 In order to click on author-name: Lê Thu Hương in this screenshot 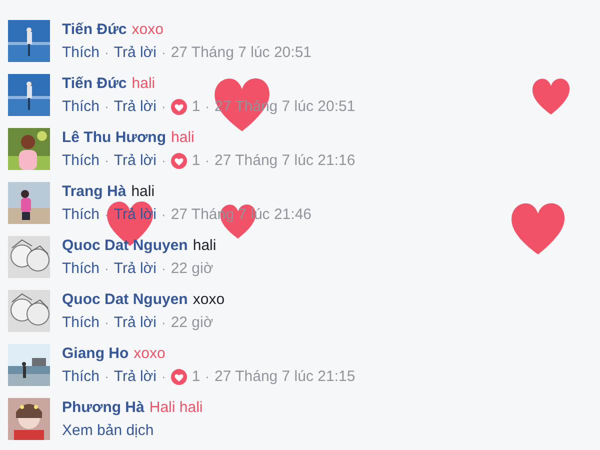, I will do `click(114, 138)`.